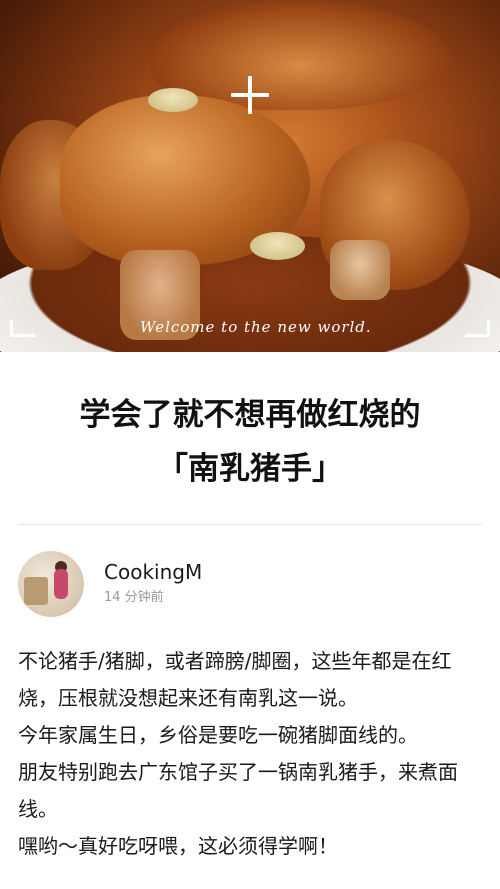 The image size is (500, 889). Describe the element at coordinates (477, 328) in the screenshot. I see `corner-bracket-right-icon` at that location.